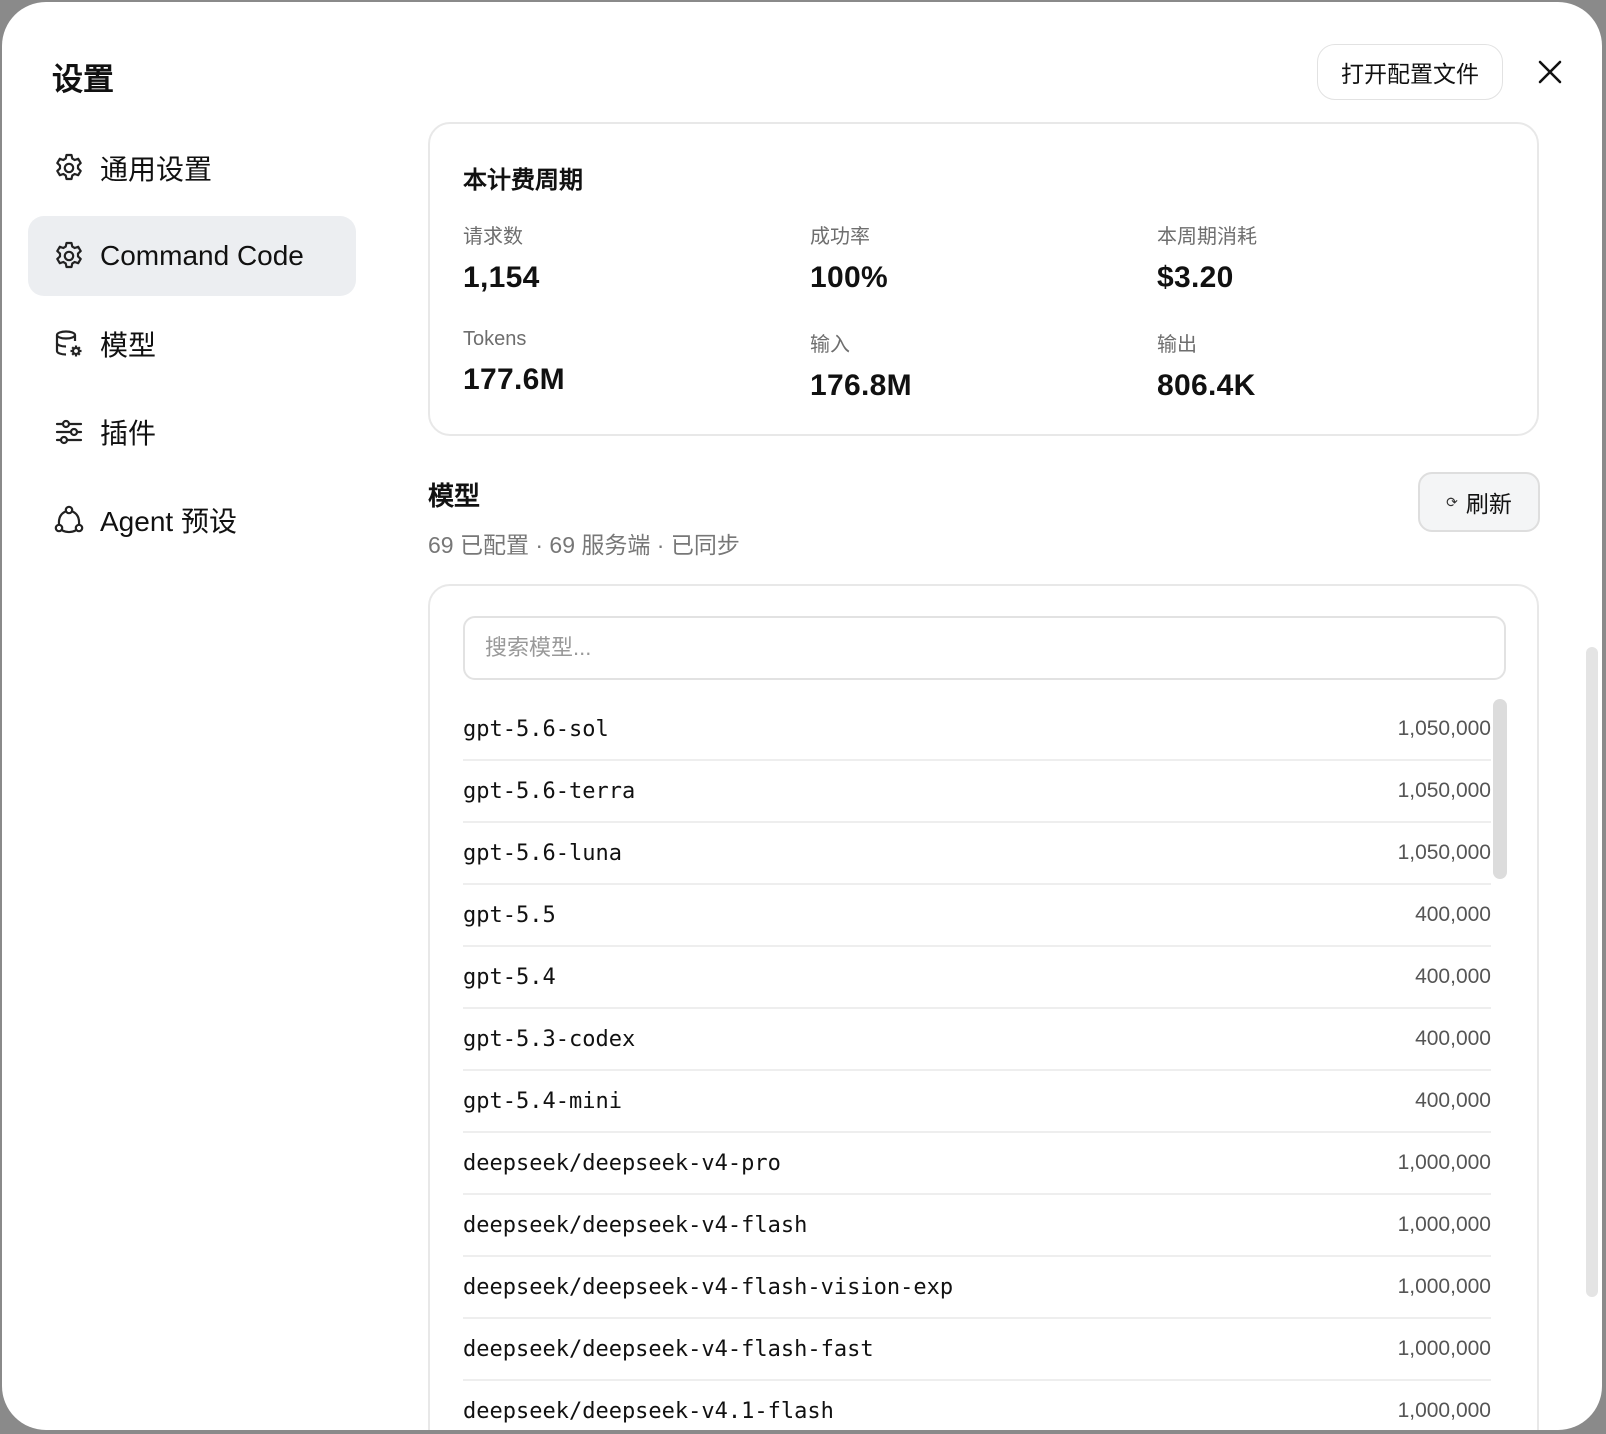 This screenshot has height=1434, width=1606. Describe the element at coordinates (509, 977) in the screenshot. I see `model-name: gpt-5.4` at that location.